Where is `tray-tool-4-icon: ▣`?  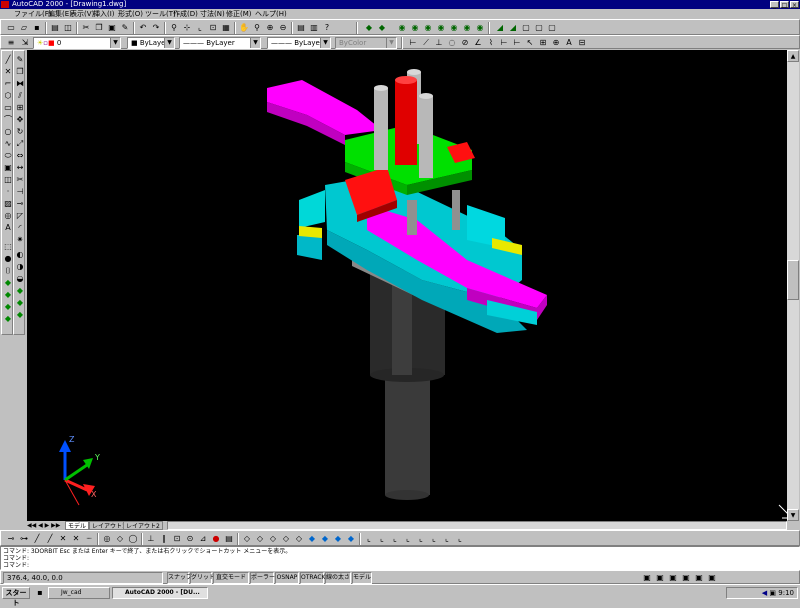 tray-tool-4-icon: ▣ is located at coordinates (686, 578).